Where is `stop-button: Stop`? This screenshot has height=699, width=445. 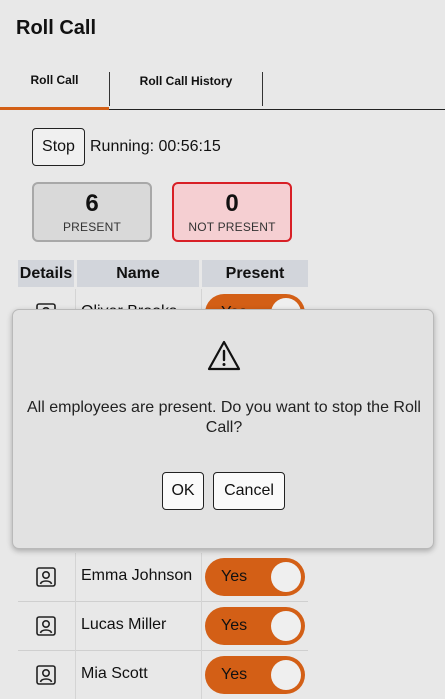 stop-button: Stop is located at coordinates (58, 147).